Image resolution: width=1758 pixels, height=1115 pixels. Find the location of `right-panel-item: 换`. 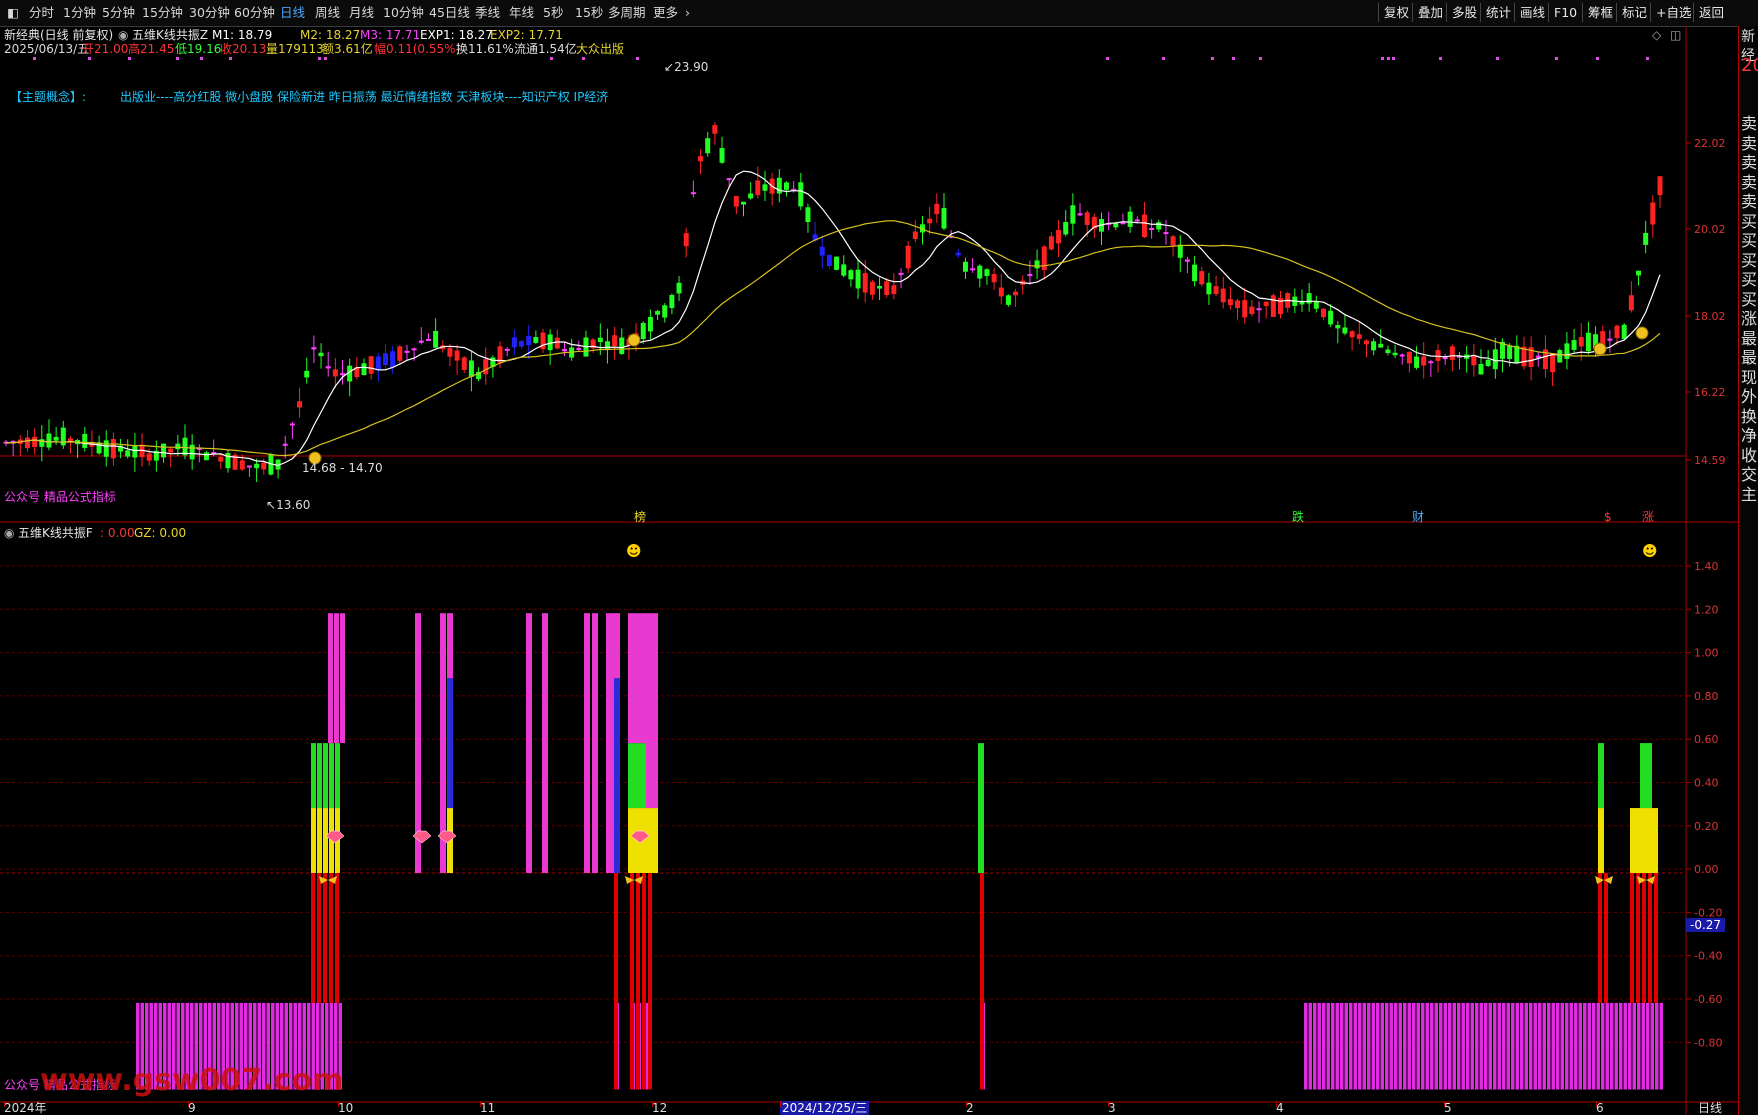

right-panel-item: 换 is located at coordinates (1749, 416).